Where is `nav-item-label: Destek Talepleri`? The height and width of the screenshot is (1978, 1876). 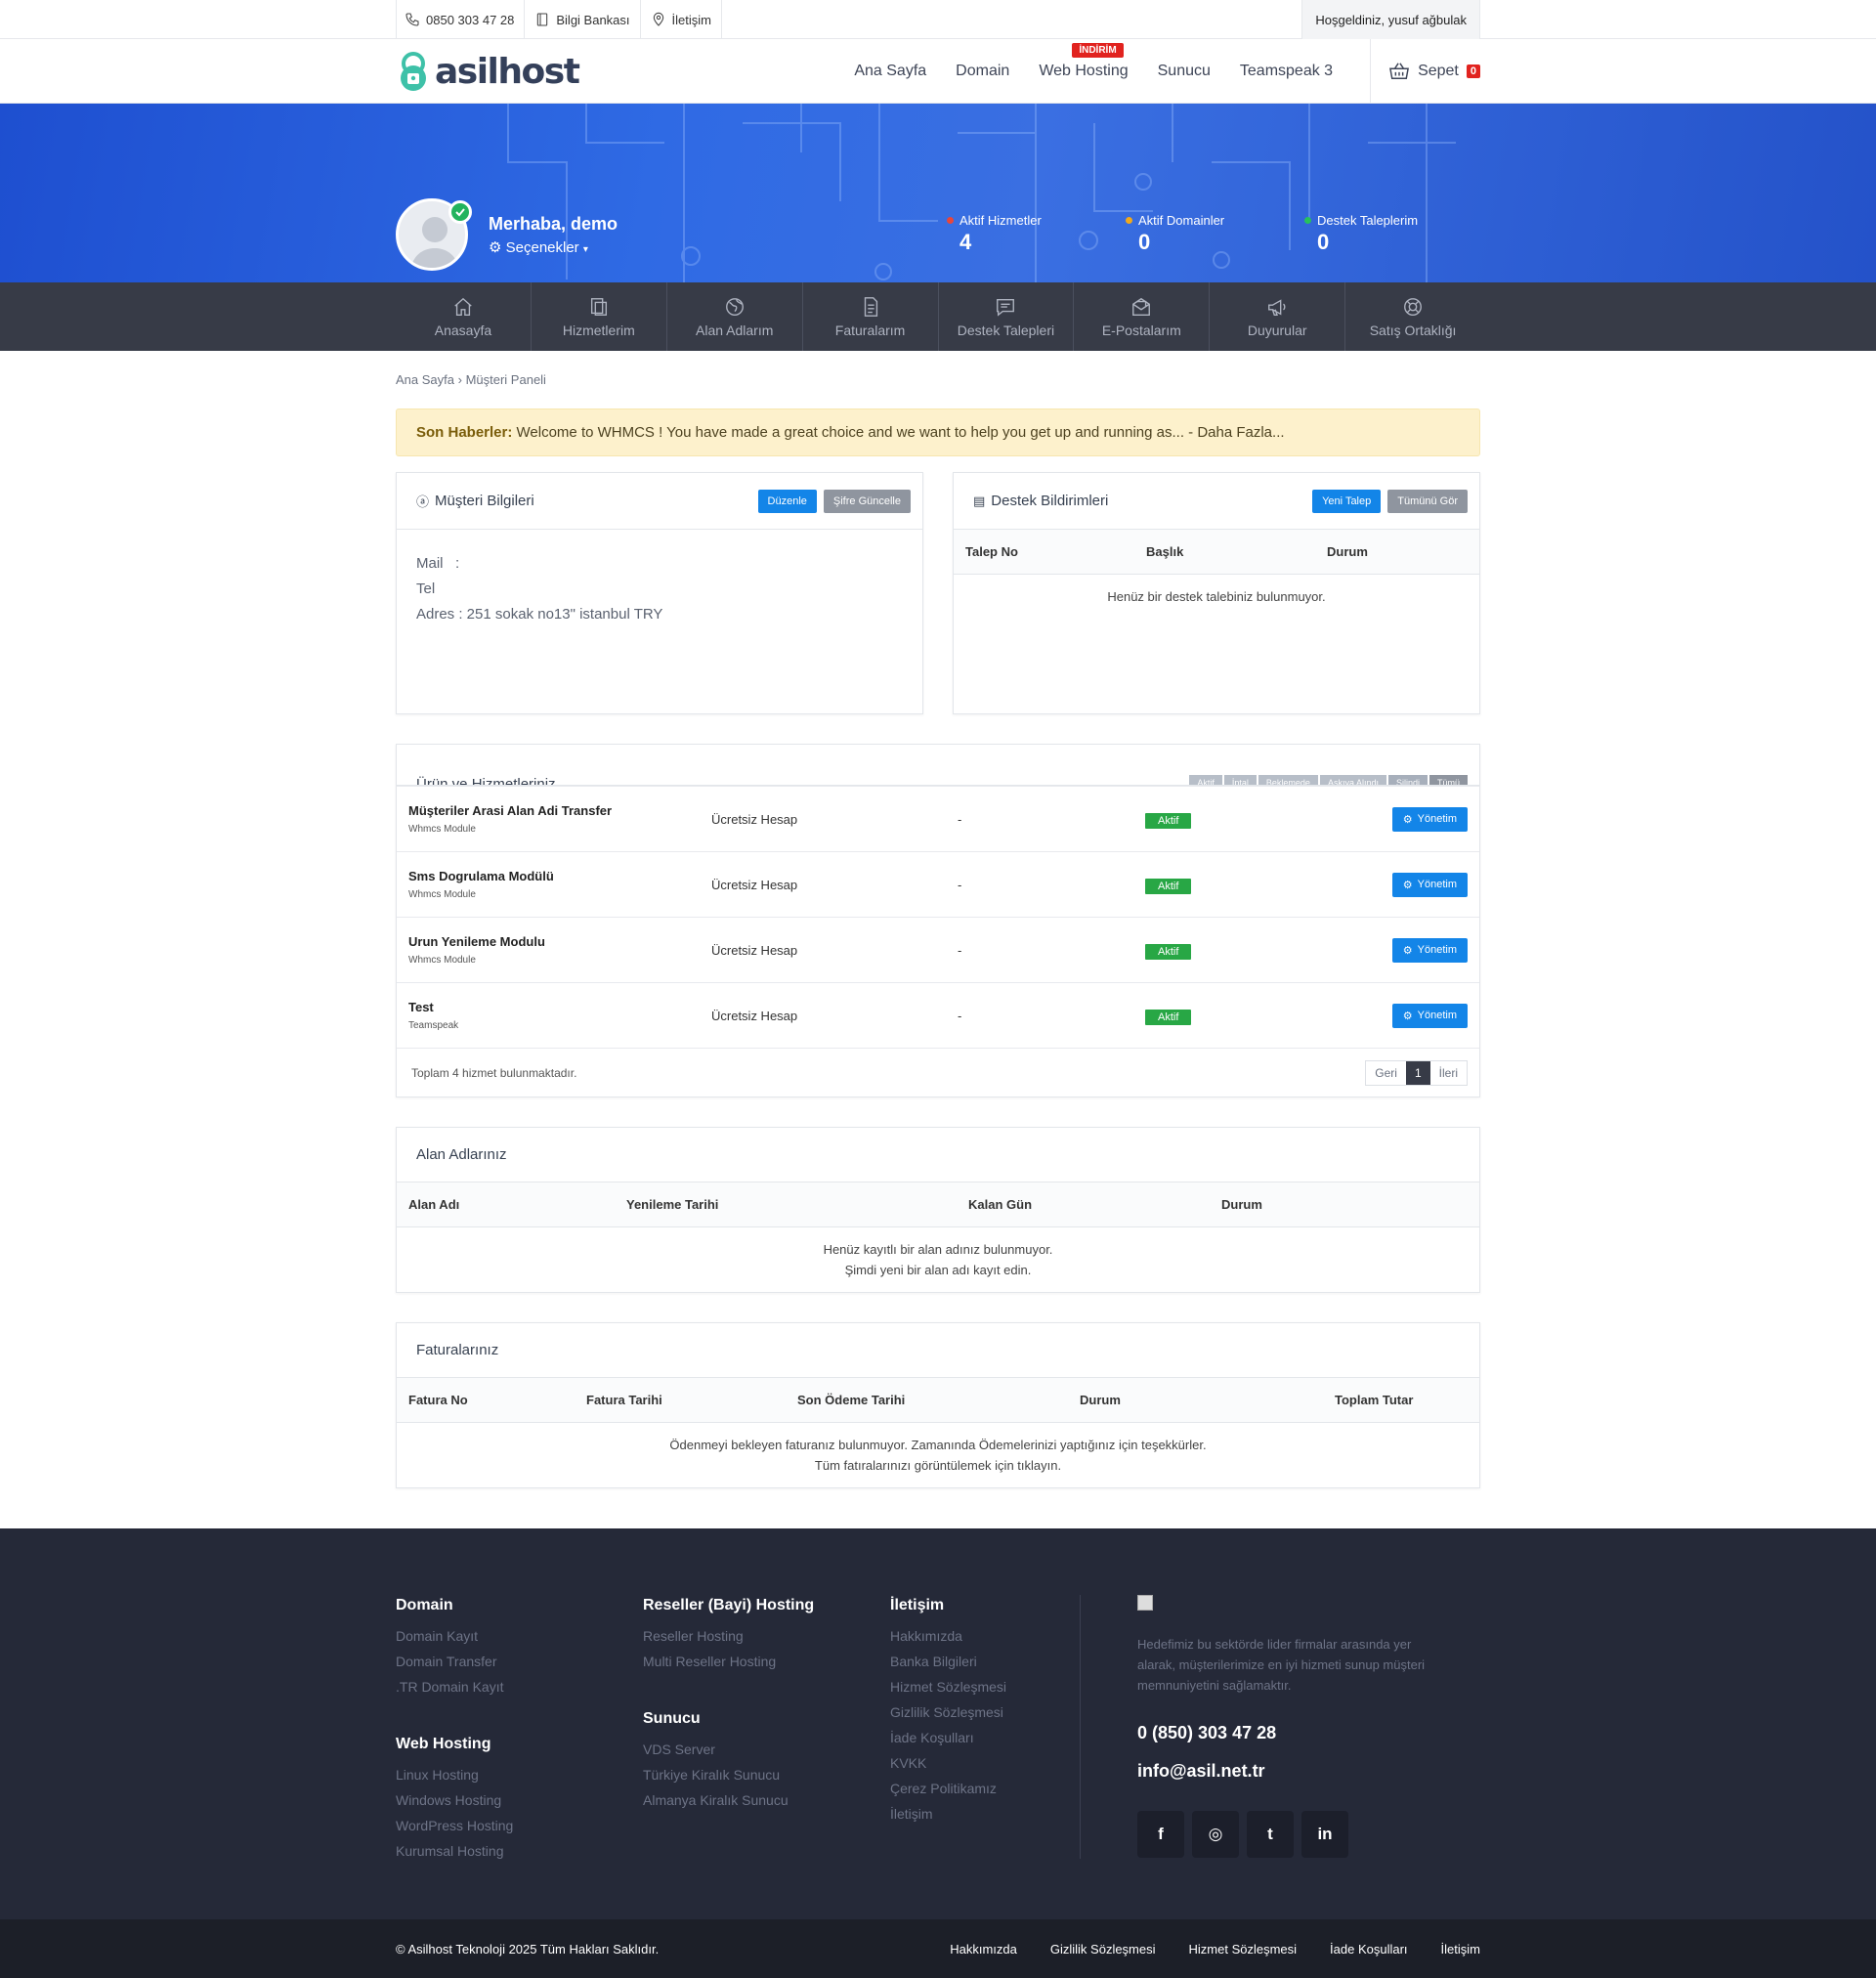 nav-item-label: Destek Talepleri is located at coordinates (1006, 330).